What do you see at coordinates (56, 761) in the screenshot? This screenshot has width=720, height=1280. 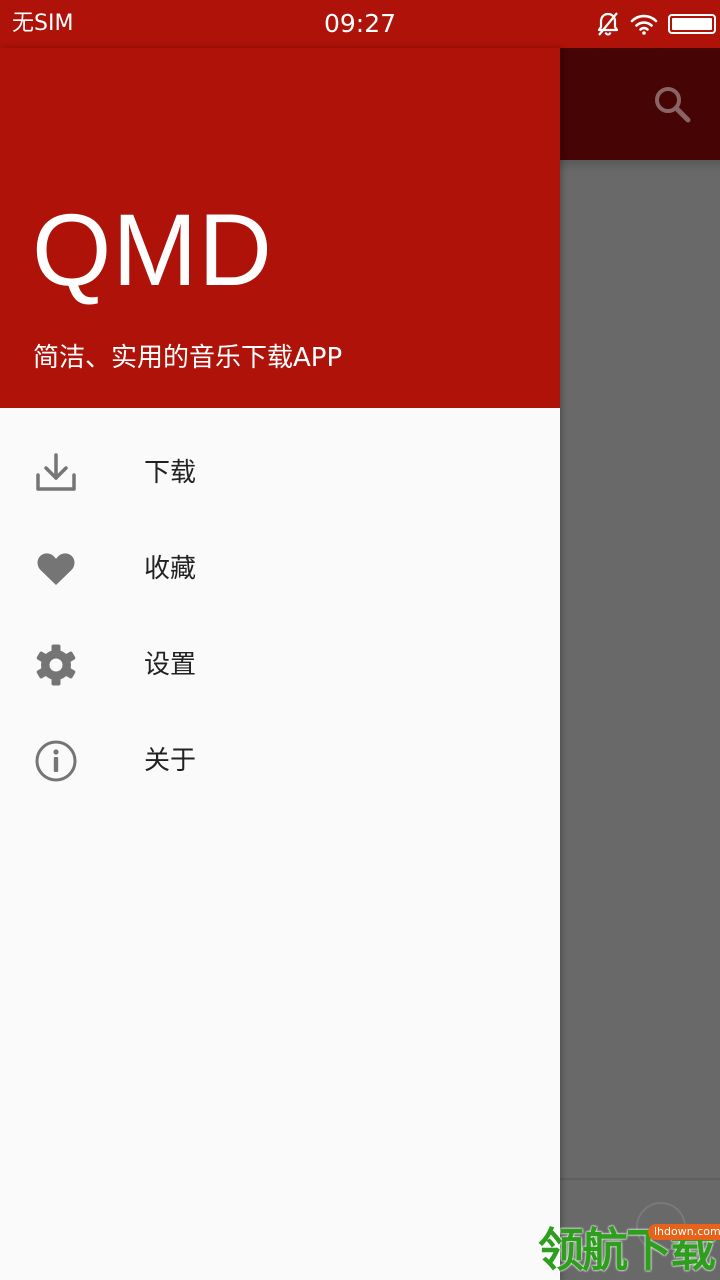 I see `info-icon` at bounding box center [56, 761].